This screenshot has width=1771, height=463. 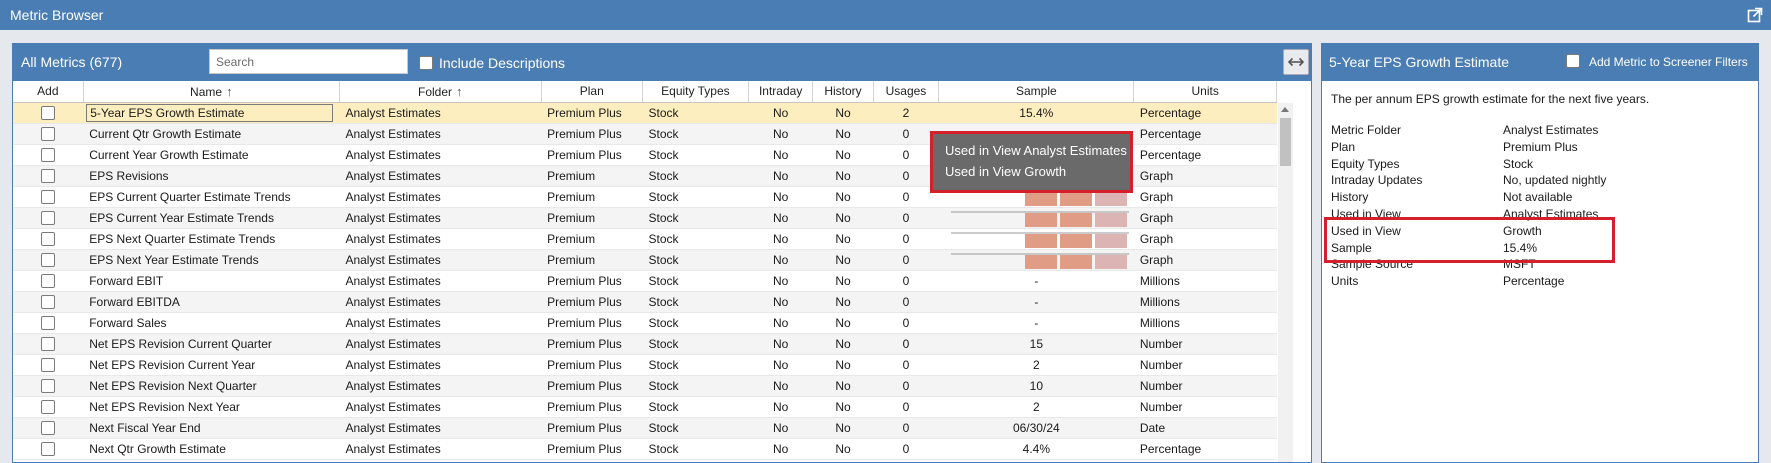 I want to click on sample-cell: 15, so click(x=1036, y=344).